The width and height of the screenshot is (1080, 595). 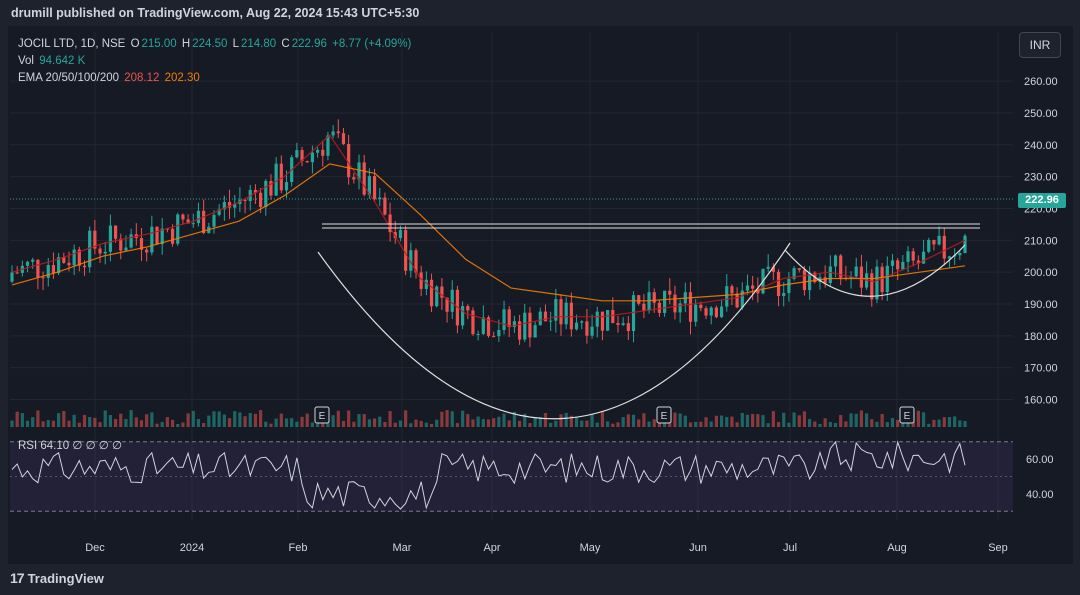 I want to click on y-tick-label: 160.00, so click(x=1041, y=401).